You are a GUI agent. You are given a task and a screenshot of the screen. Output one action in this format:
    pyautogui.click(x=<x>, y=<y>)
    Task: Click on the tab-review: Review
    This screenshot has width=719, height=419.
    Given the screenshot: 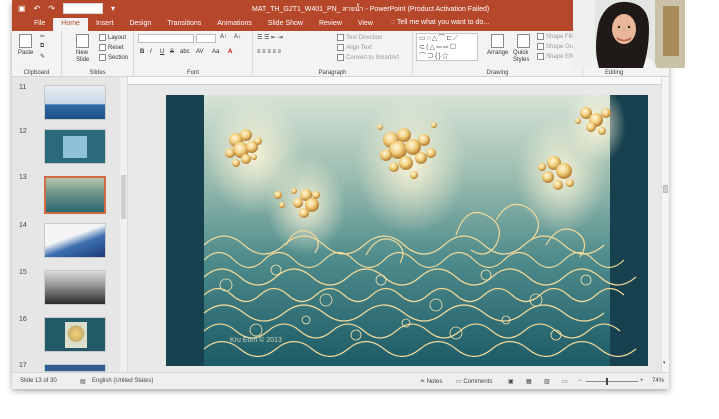 What is the action you would take?
    pyautogui.click(x=330, y=24)
    